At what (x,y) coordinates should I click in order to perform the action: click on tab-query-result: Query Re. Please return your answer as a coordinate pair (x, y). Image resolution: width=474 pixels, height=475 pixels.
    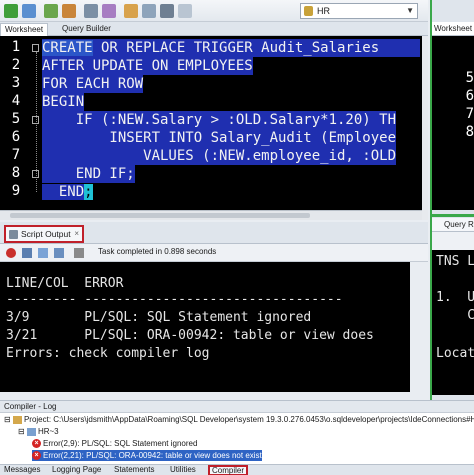
    Looking at the image, I should click on (453, 225).